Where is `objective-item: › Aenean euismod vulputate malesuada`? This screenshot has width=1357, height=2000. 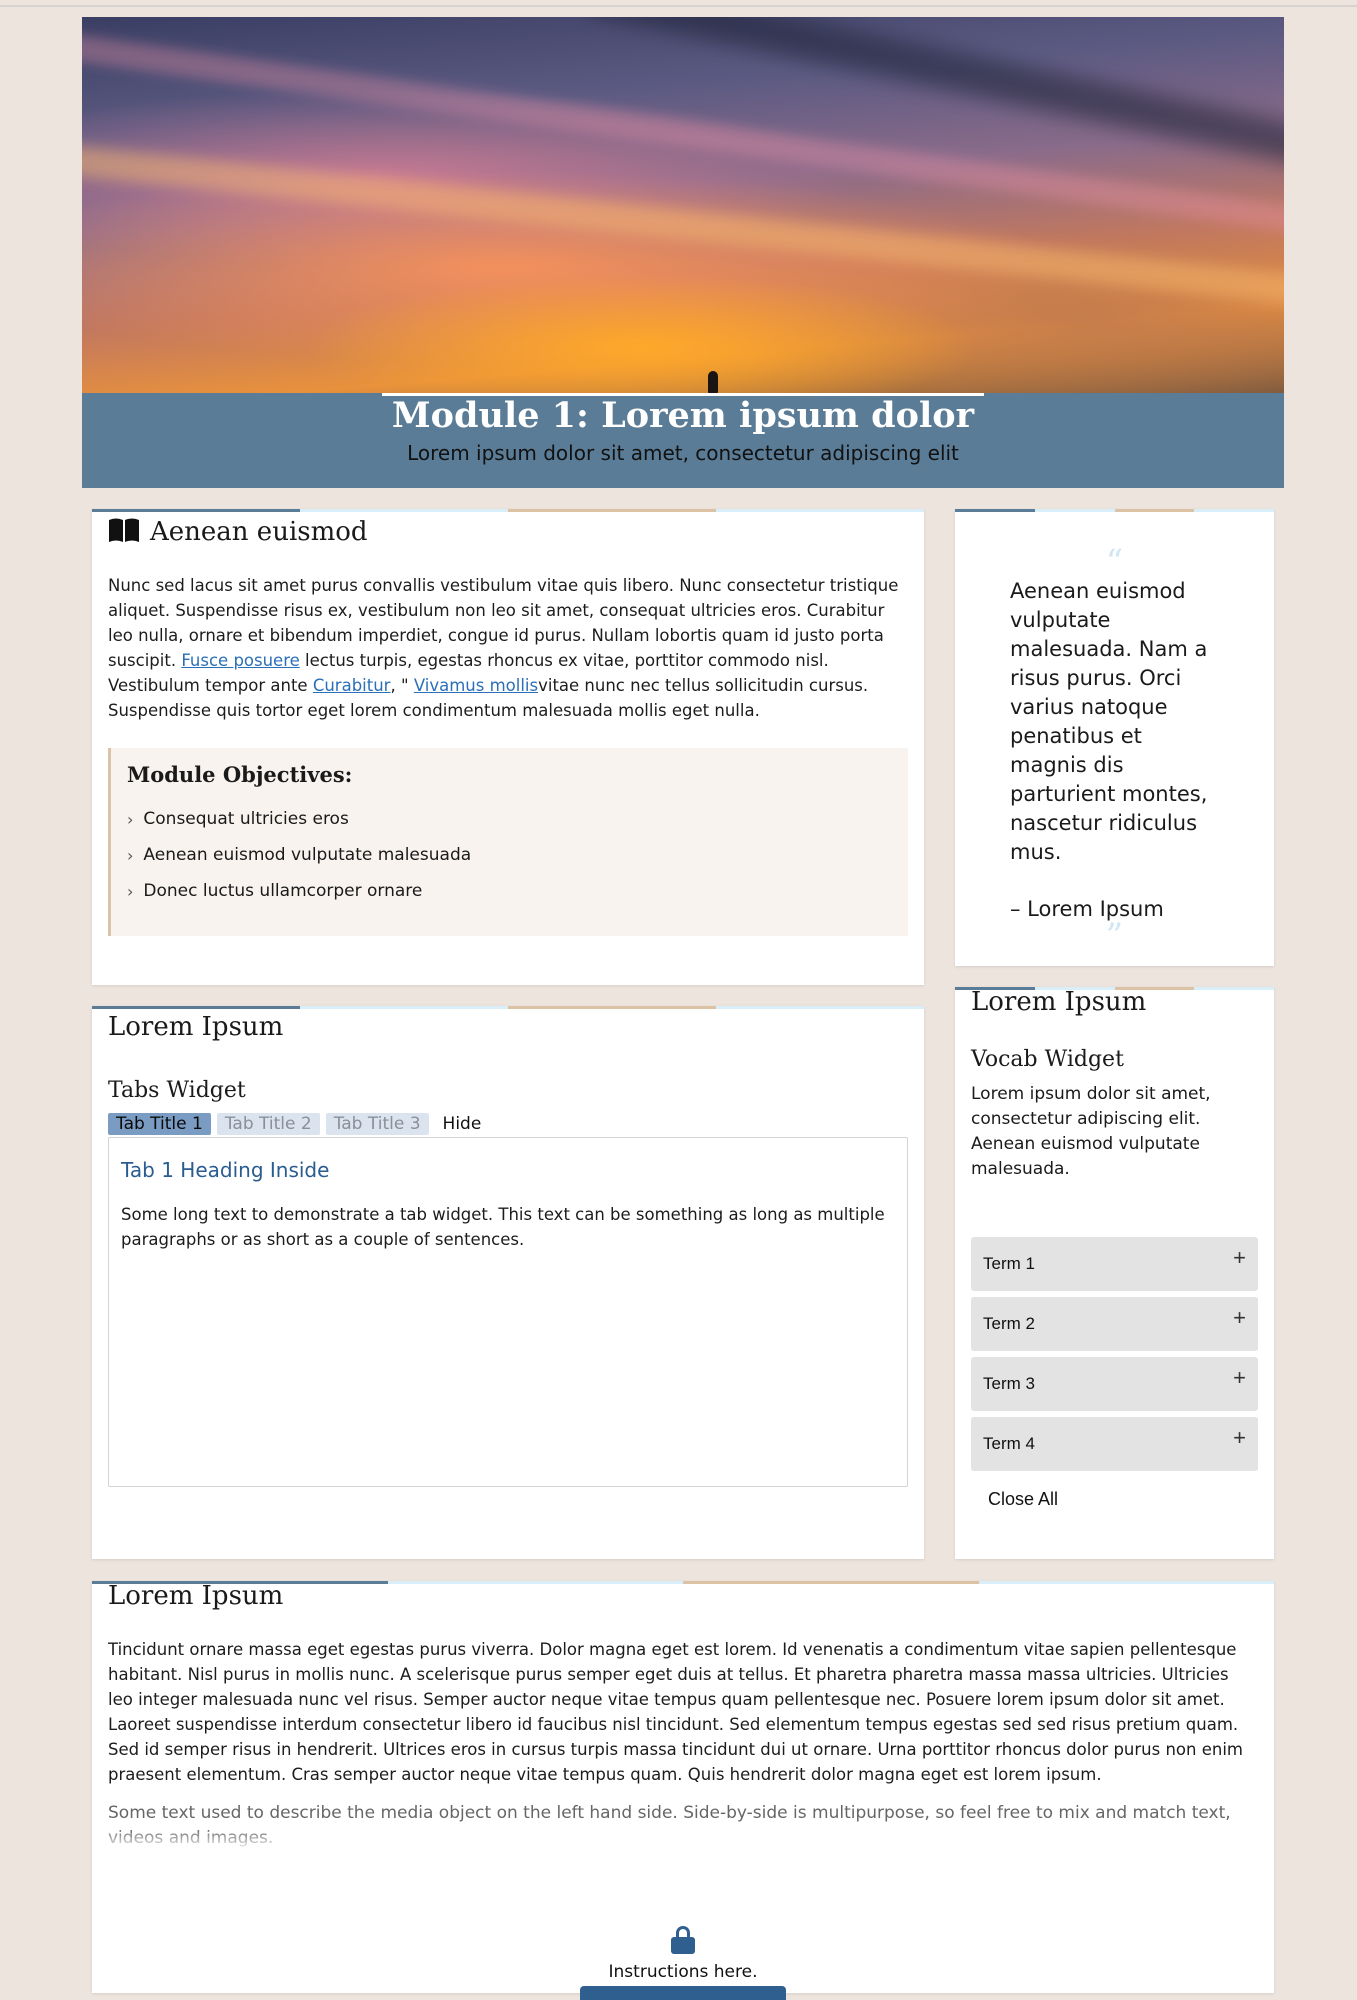 objective-item: › Aenean euismod vulputate malesuada is located at coordinates (299, 855).